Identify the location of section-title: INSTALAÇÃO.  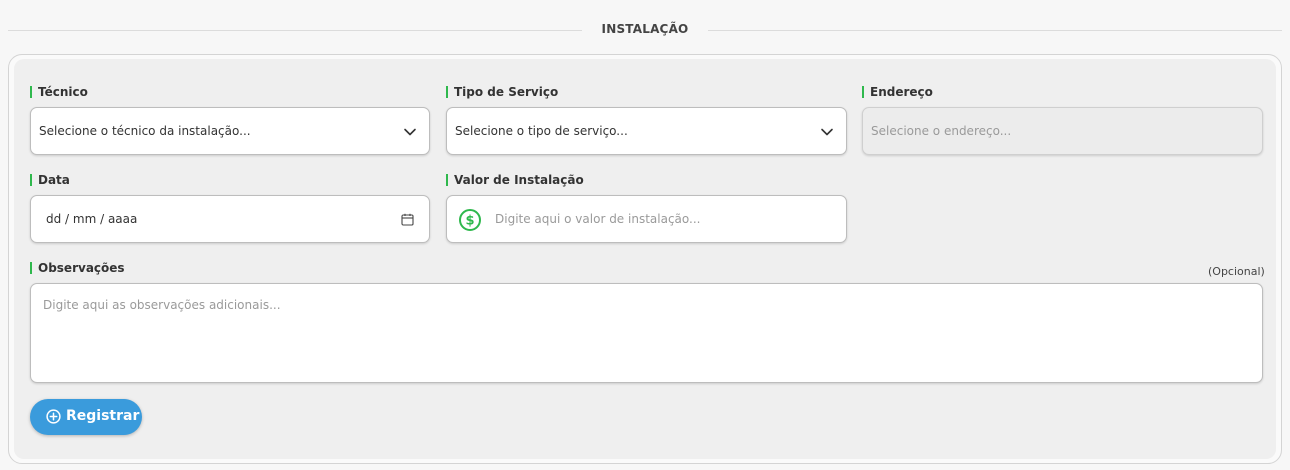
(645, 29).